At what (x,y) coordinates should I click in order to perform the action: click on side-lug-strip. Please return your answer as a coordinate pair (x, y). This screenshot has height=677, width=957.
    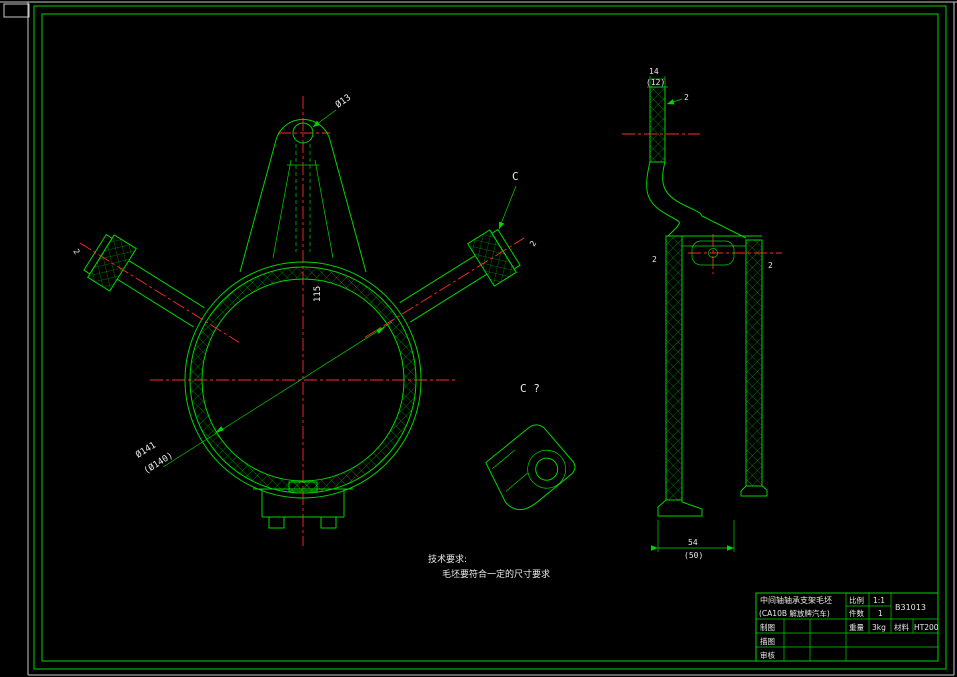
    Looking at the image, I should click on (657, 124).